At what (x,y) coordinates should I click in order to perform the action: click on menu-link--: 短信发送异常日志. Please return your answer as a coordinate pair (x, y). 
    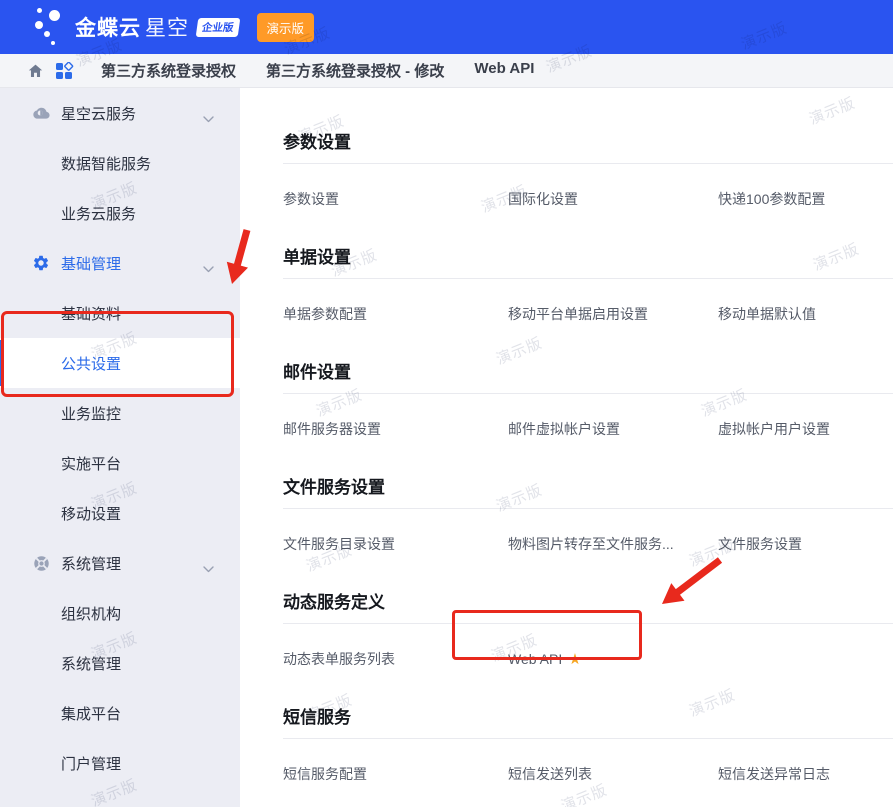
    Looking at the image, I should click on (805, 774).